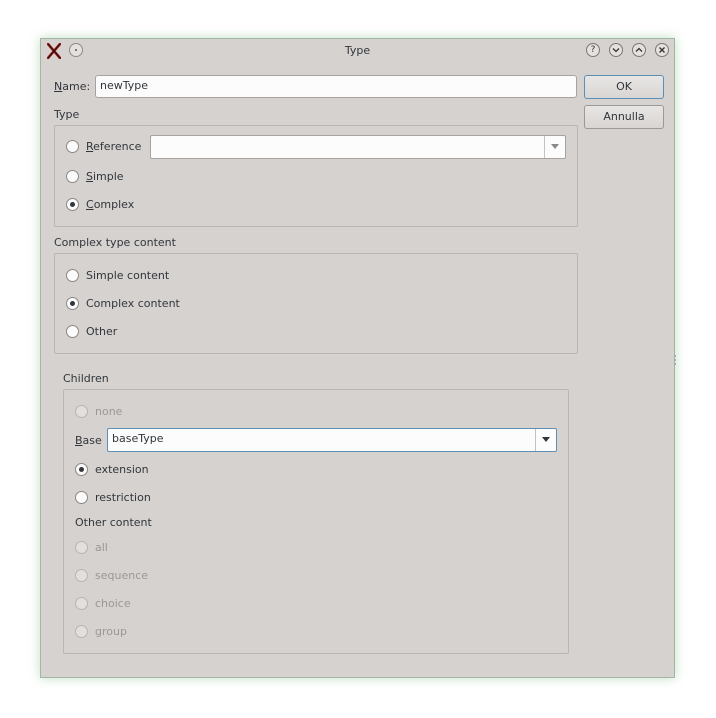  Describe the element at coordinates (123, 497) in the screenshot. I see `restriction-label: restriction` at that location.